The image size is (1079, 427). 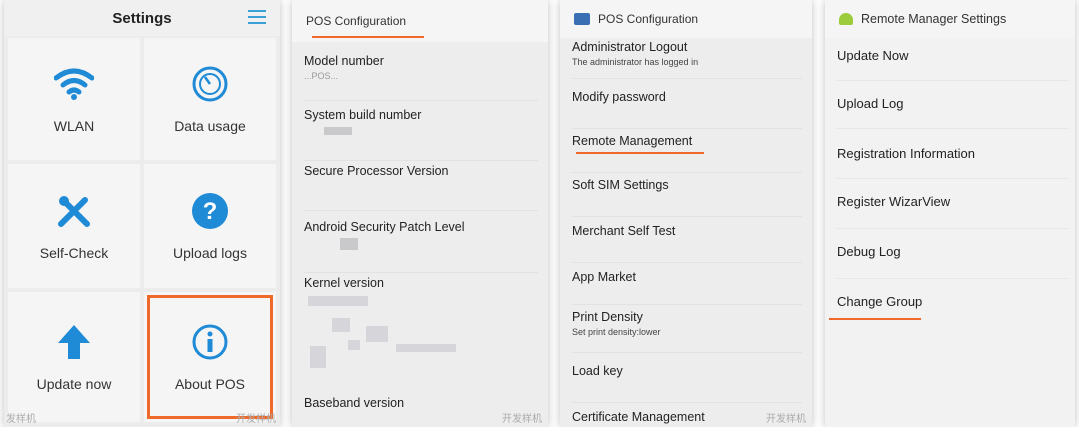 What do you see at coordinates (421, 134) in the screenshot?
I see `list-item: System build number` at bounding box center [421, 134].